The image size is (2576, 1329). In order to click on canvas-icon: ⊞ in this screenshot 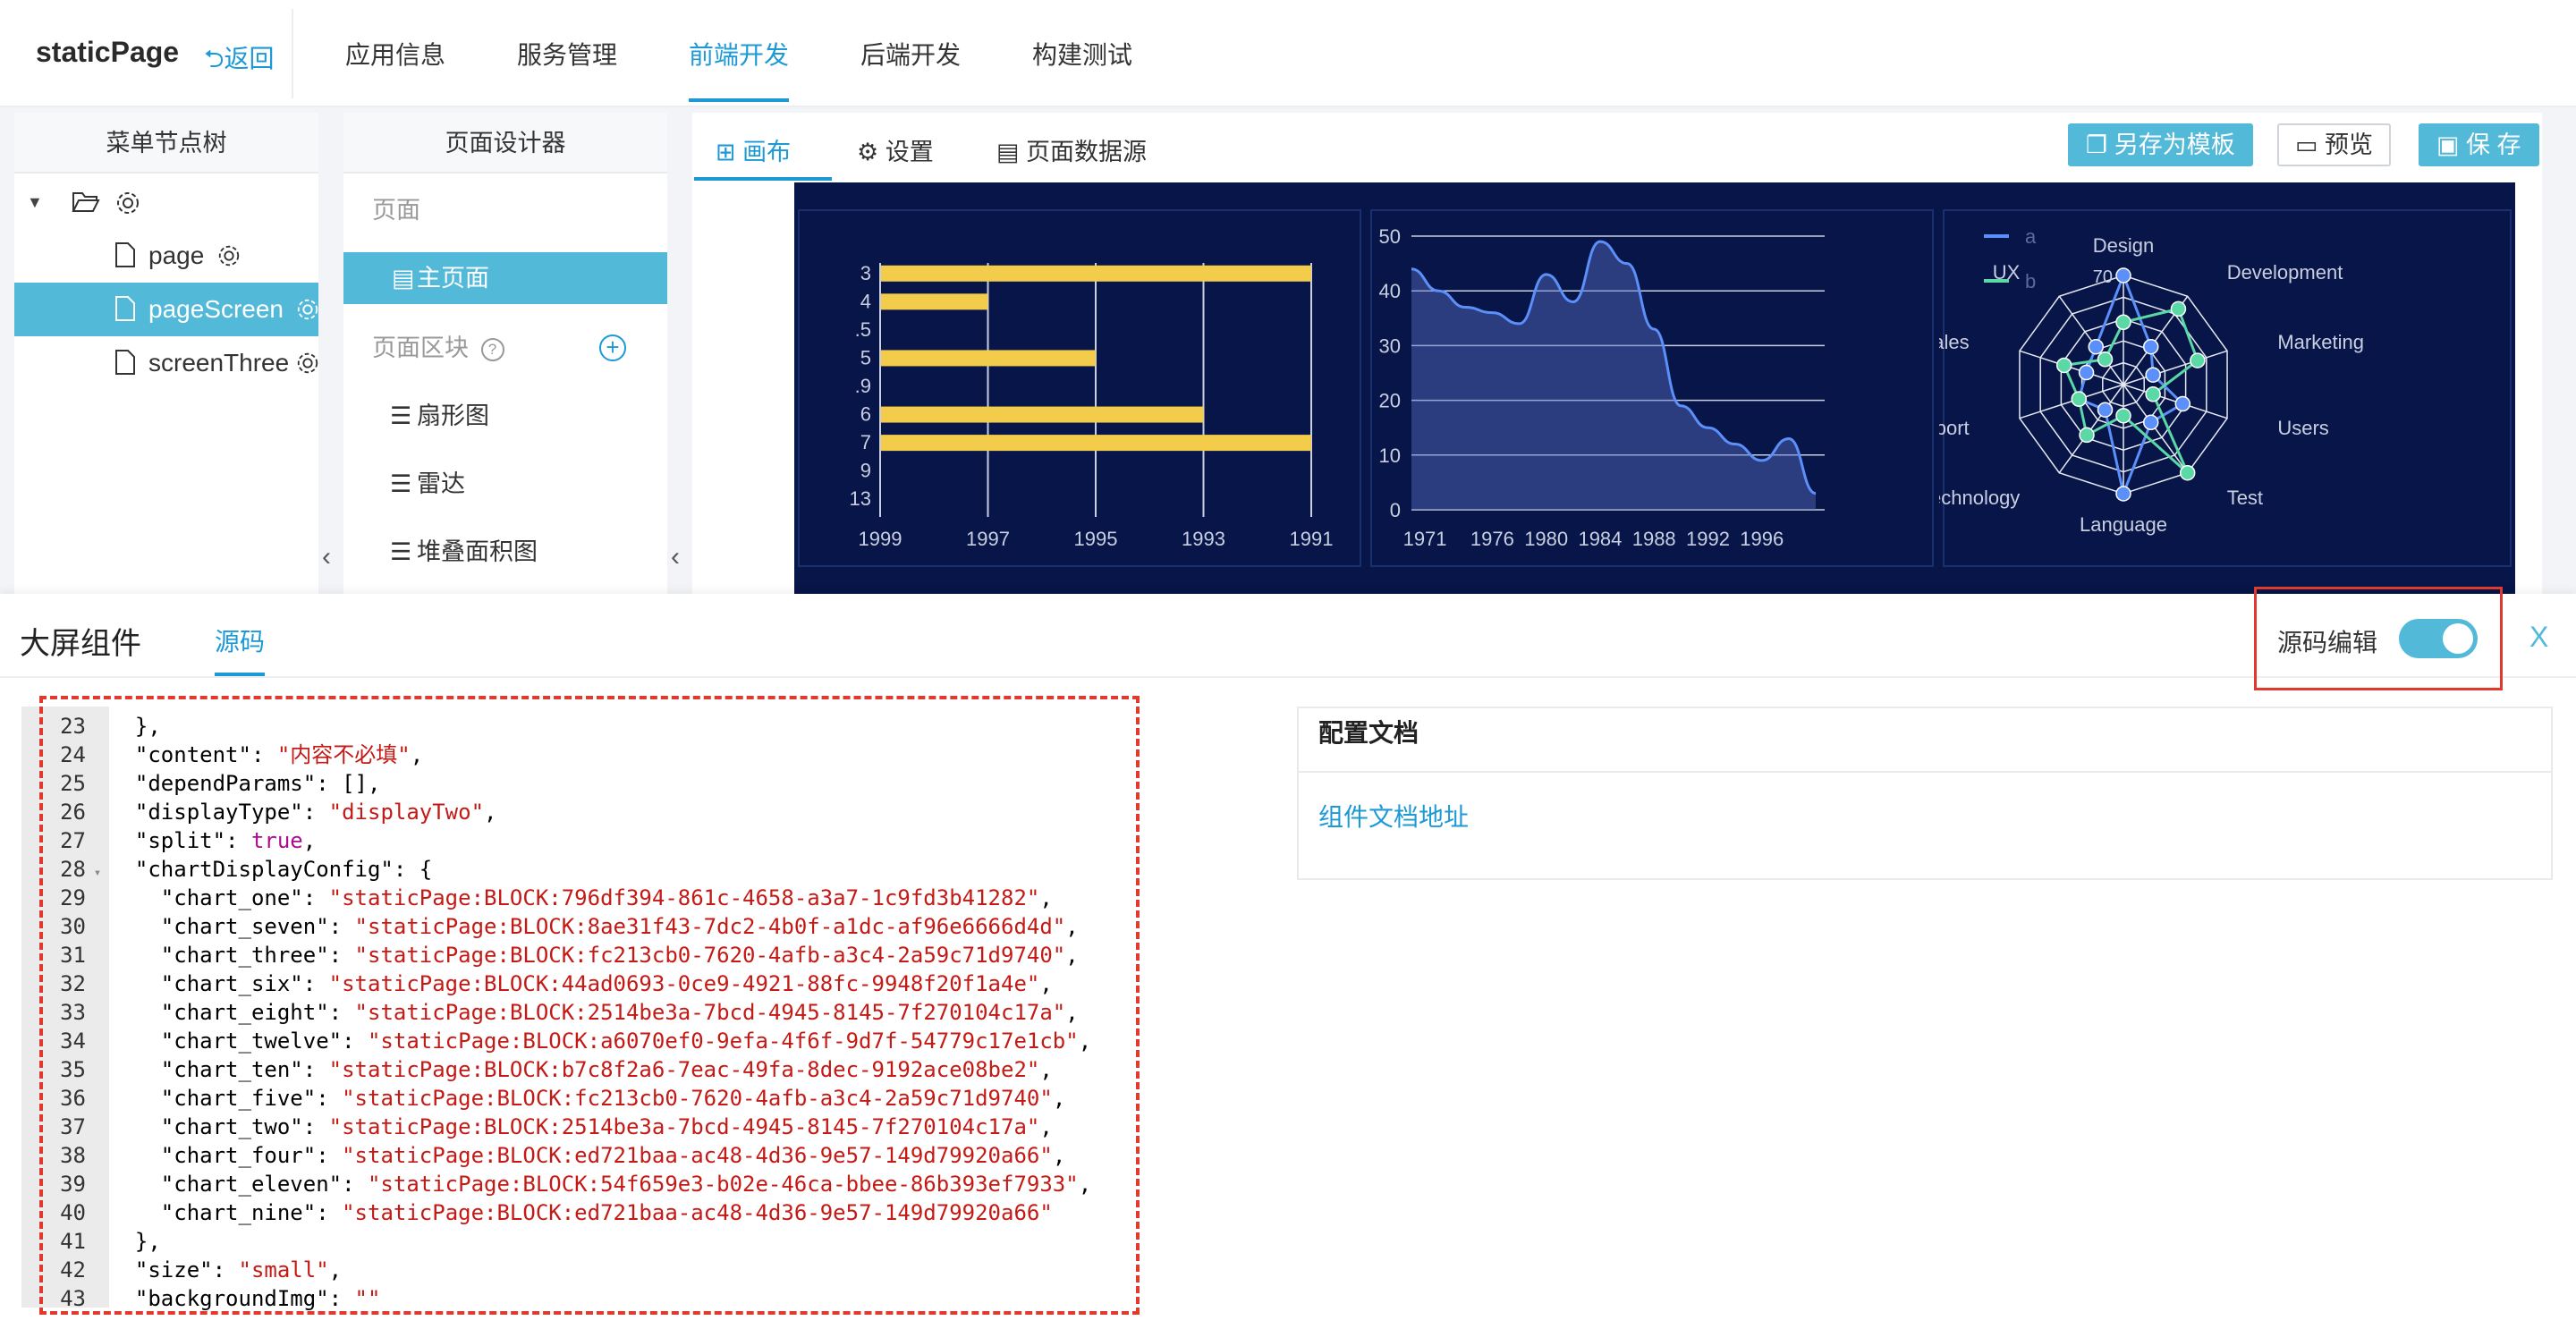, I will do `click(726, 152)`.